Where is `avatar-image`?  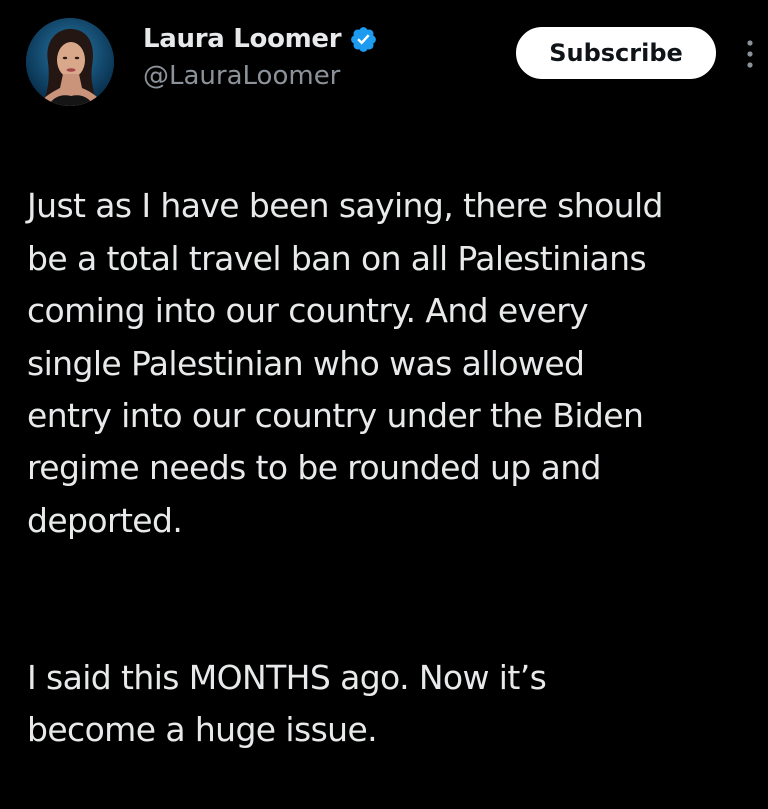
avatar-image is located at coordinates (70, 62).